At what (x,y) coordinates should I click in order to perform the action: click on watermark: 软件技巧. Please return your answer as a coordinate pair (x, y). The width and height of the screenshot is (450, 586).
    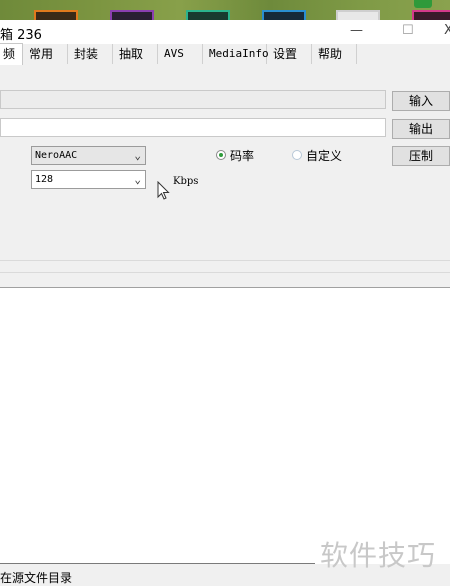
    Looking at the image, I should click on (378, 555).